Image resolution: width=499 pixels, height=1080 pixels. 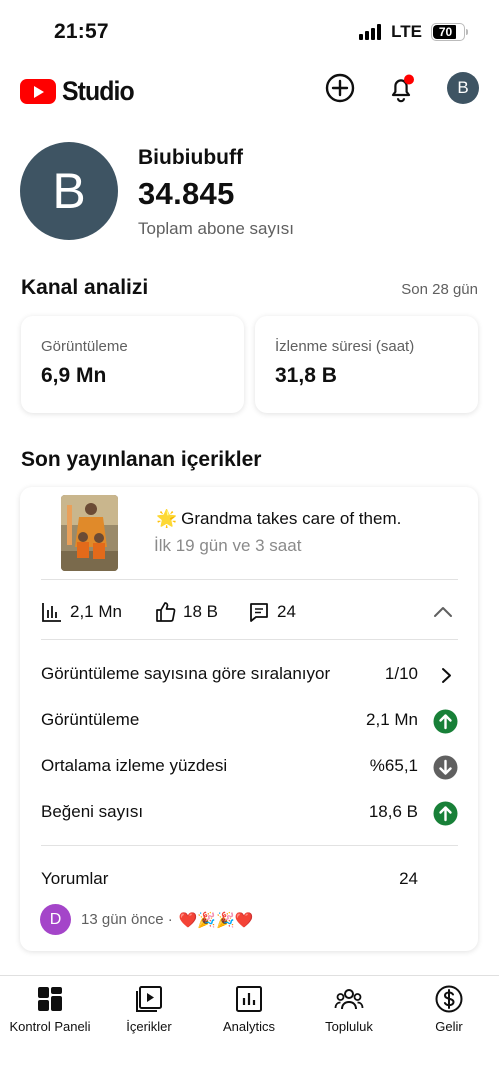 I want to click on nav-analytics: Analytics, so click(x=249, y=1009).